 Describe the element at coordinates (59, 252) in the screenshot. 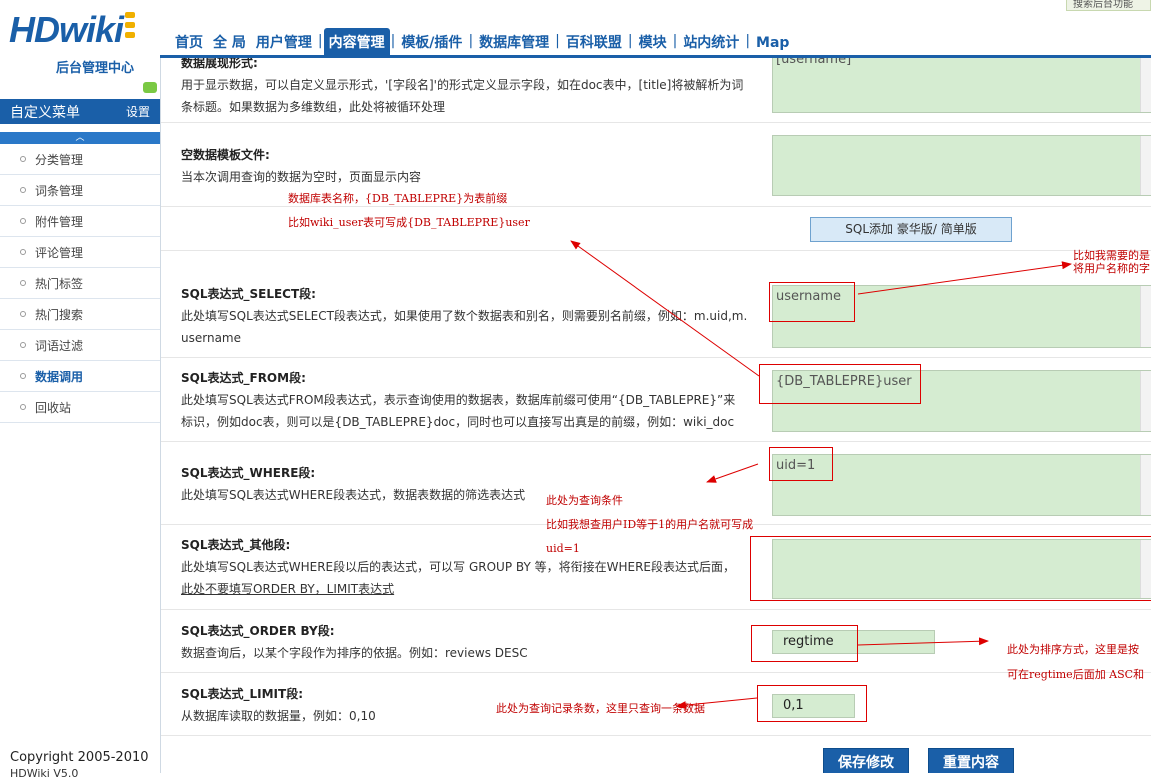

I see `sidebar-item-label: 评论管理` at that location.